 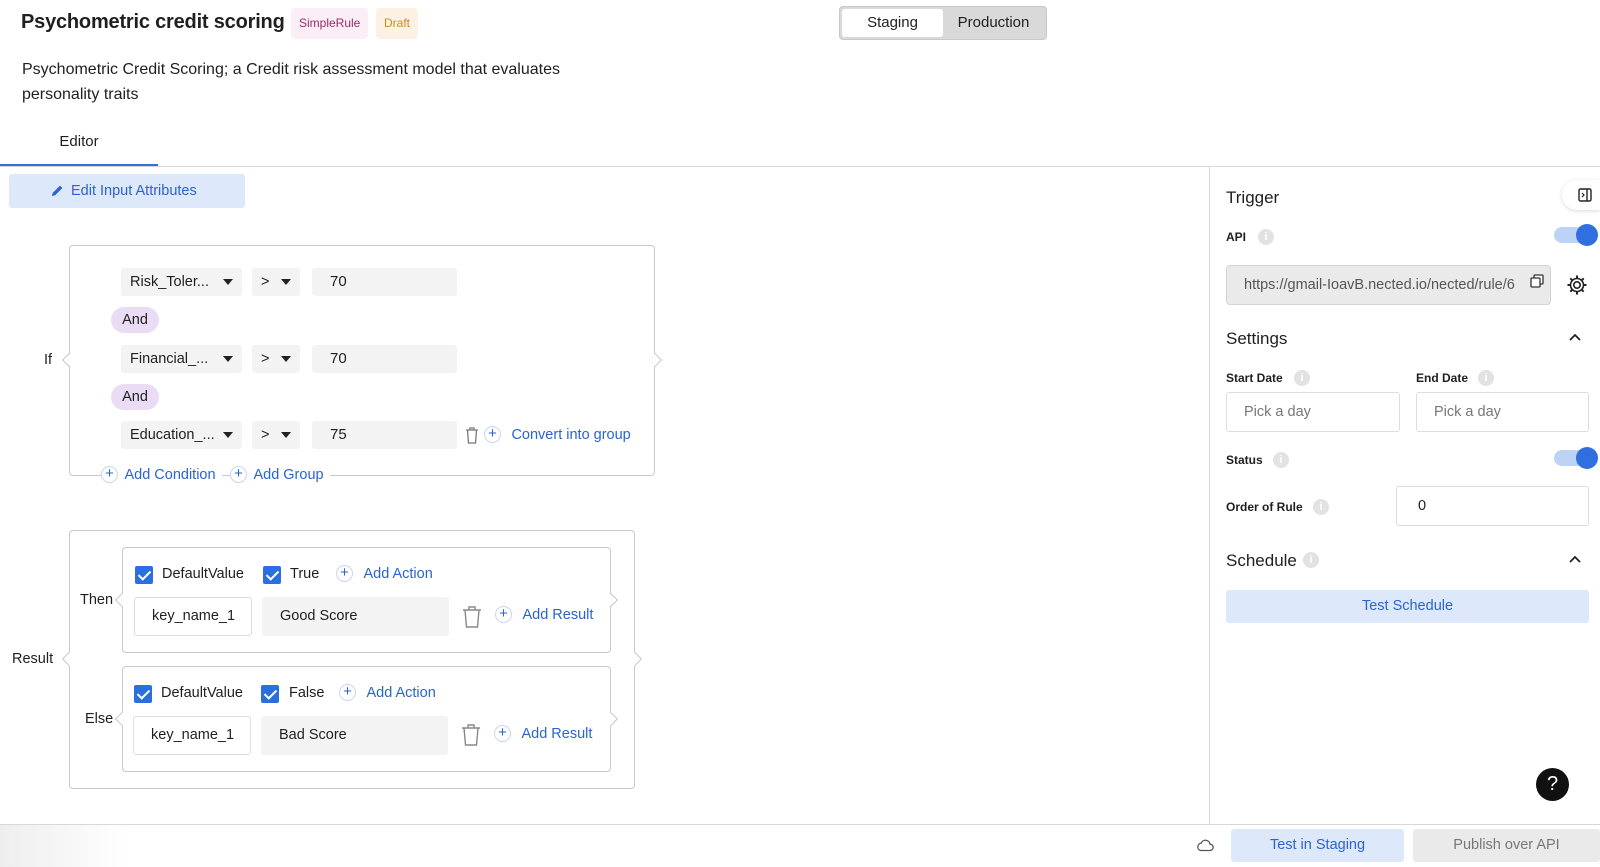 I want to click on test-in-staging-button: Test in Staging, so click(x=1317, y=845).